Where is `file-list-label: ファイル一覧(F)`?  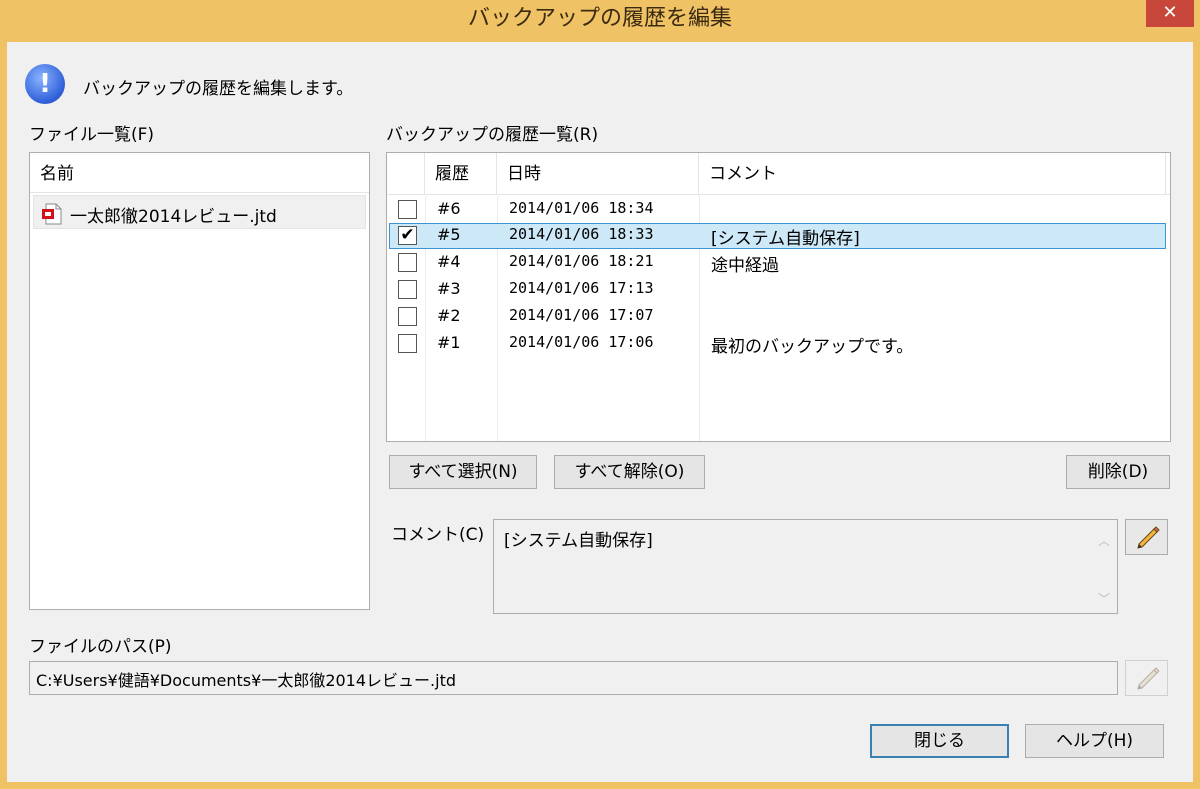 file-list-label: ファイル一覧(F) is located at coordinates (92, 135).